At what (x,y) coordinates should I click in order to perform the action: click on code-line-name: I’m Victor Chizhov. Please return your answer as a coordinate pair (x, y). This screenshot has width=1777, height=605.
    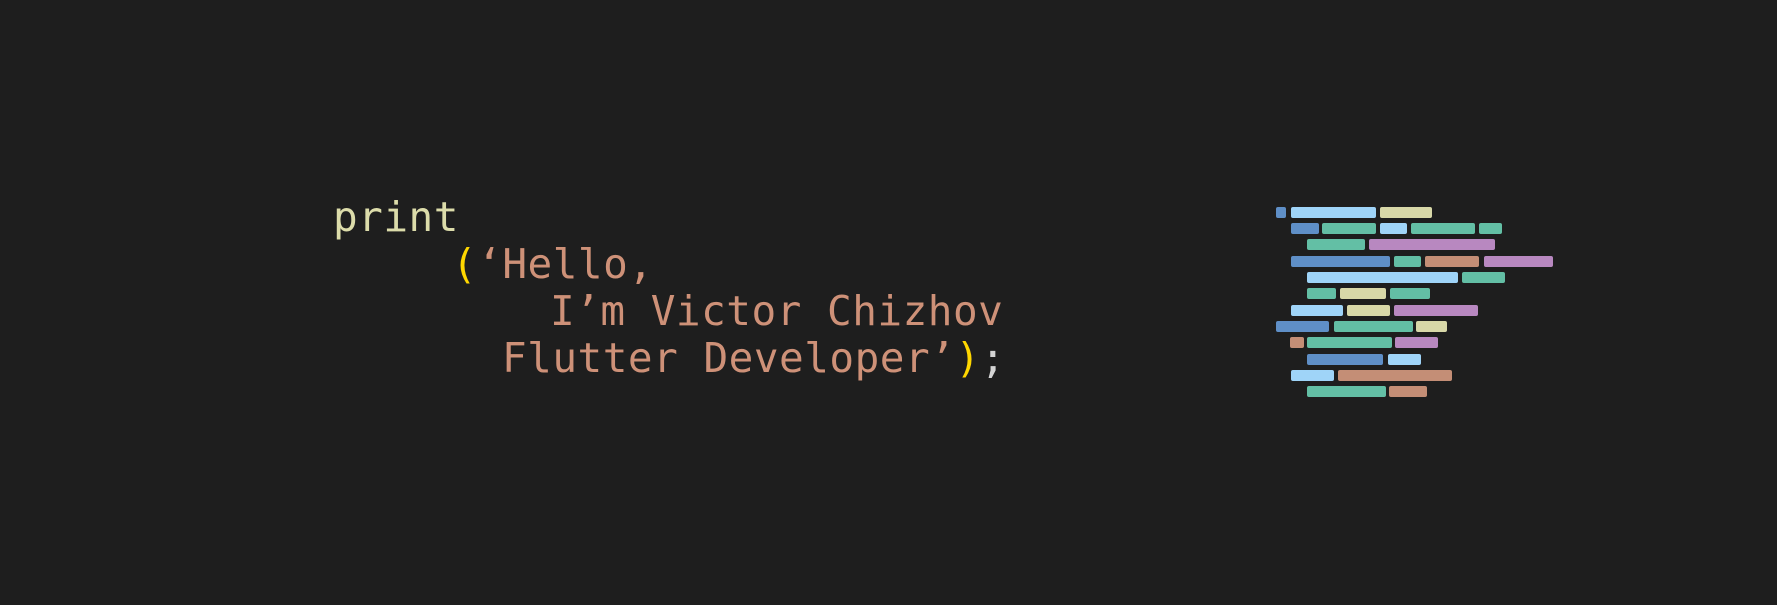
    Looking at the image, I should click on (776, 311).